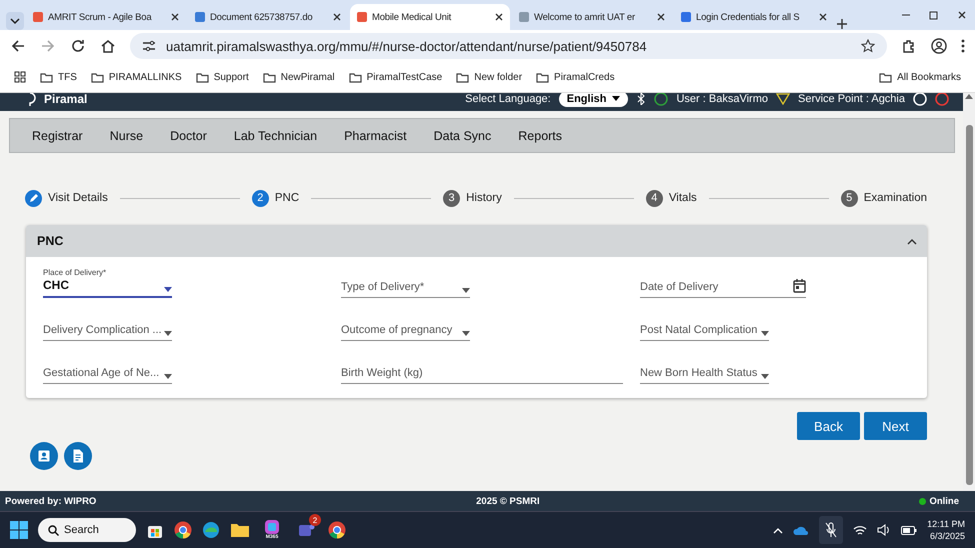  I want to click on bookmark: PiramalCreds, so click(575, 77).